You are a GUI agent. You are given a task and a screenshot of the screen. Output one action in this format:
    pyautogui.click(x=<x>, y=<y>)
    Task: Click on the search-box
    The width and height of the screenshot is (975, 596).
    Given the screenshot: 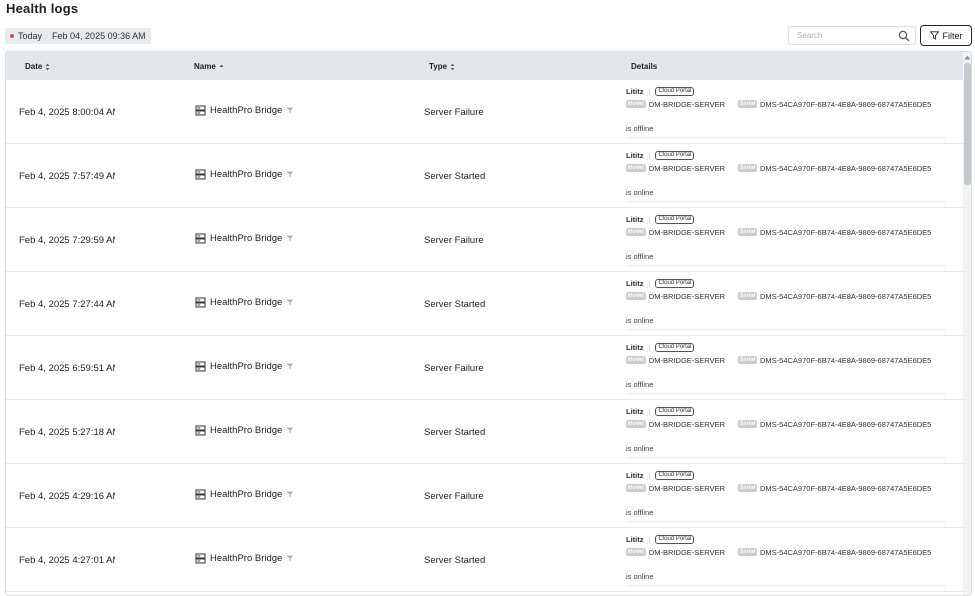 What is the action you would take?
    pyautogui.click(x=852, y=35)
    